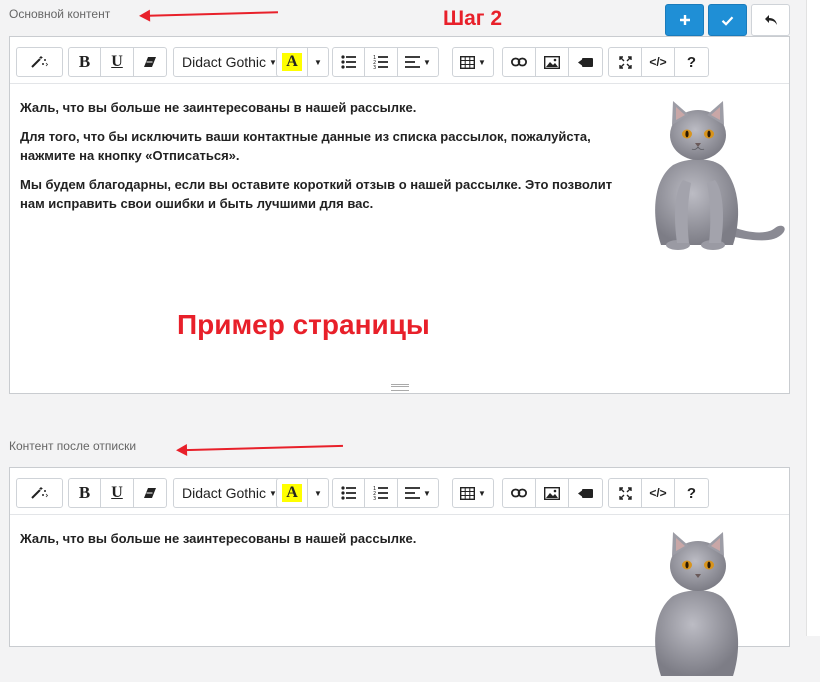  I want to click on check-icon, so click(727, 20).